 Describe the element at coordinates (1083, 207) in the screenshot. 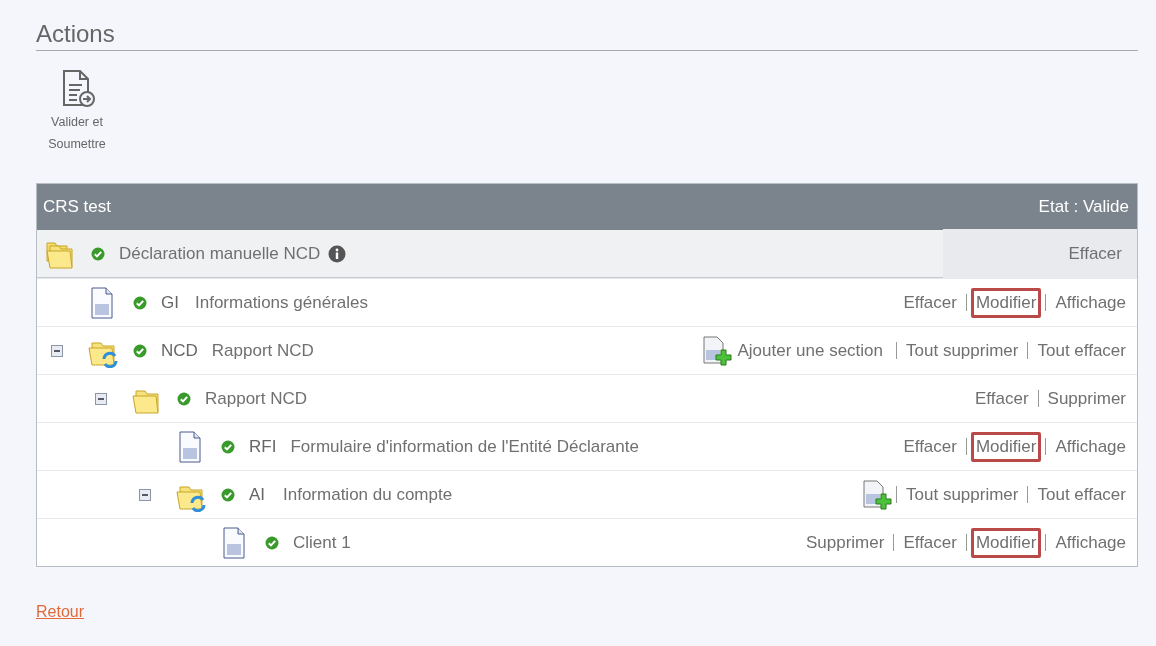

I see `status-label: Etat : Valide` at that location.